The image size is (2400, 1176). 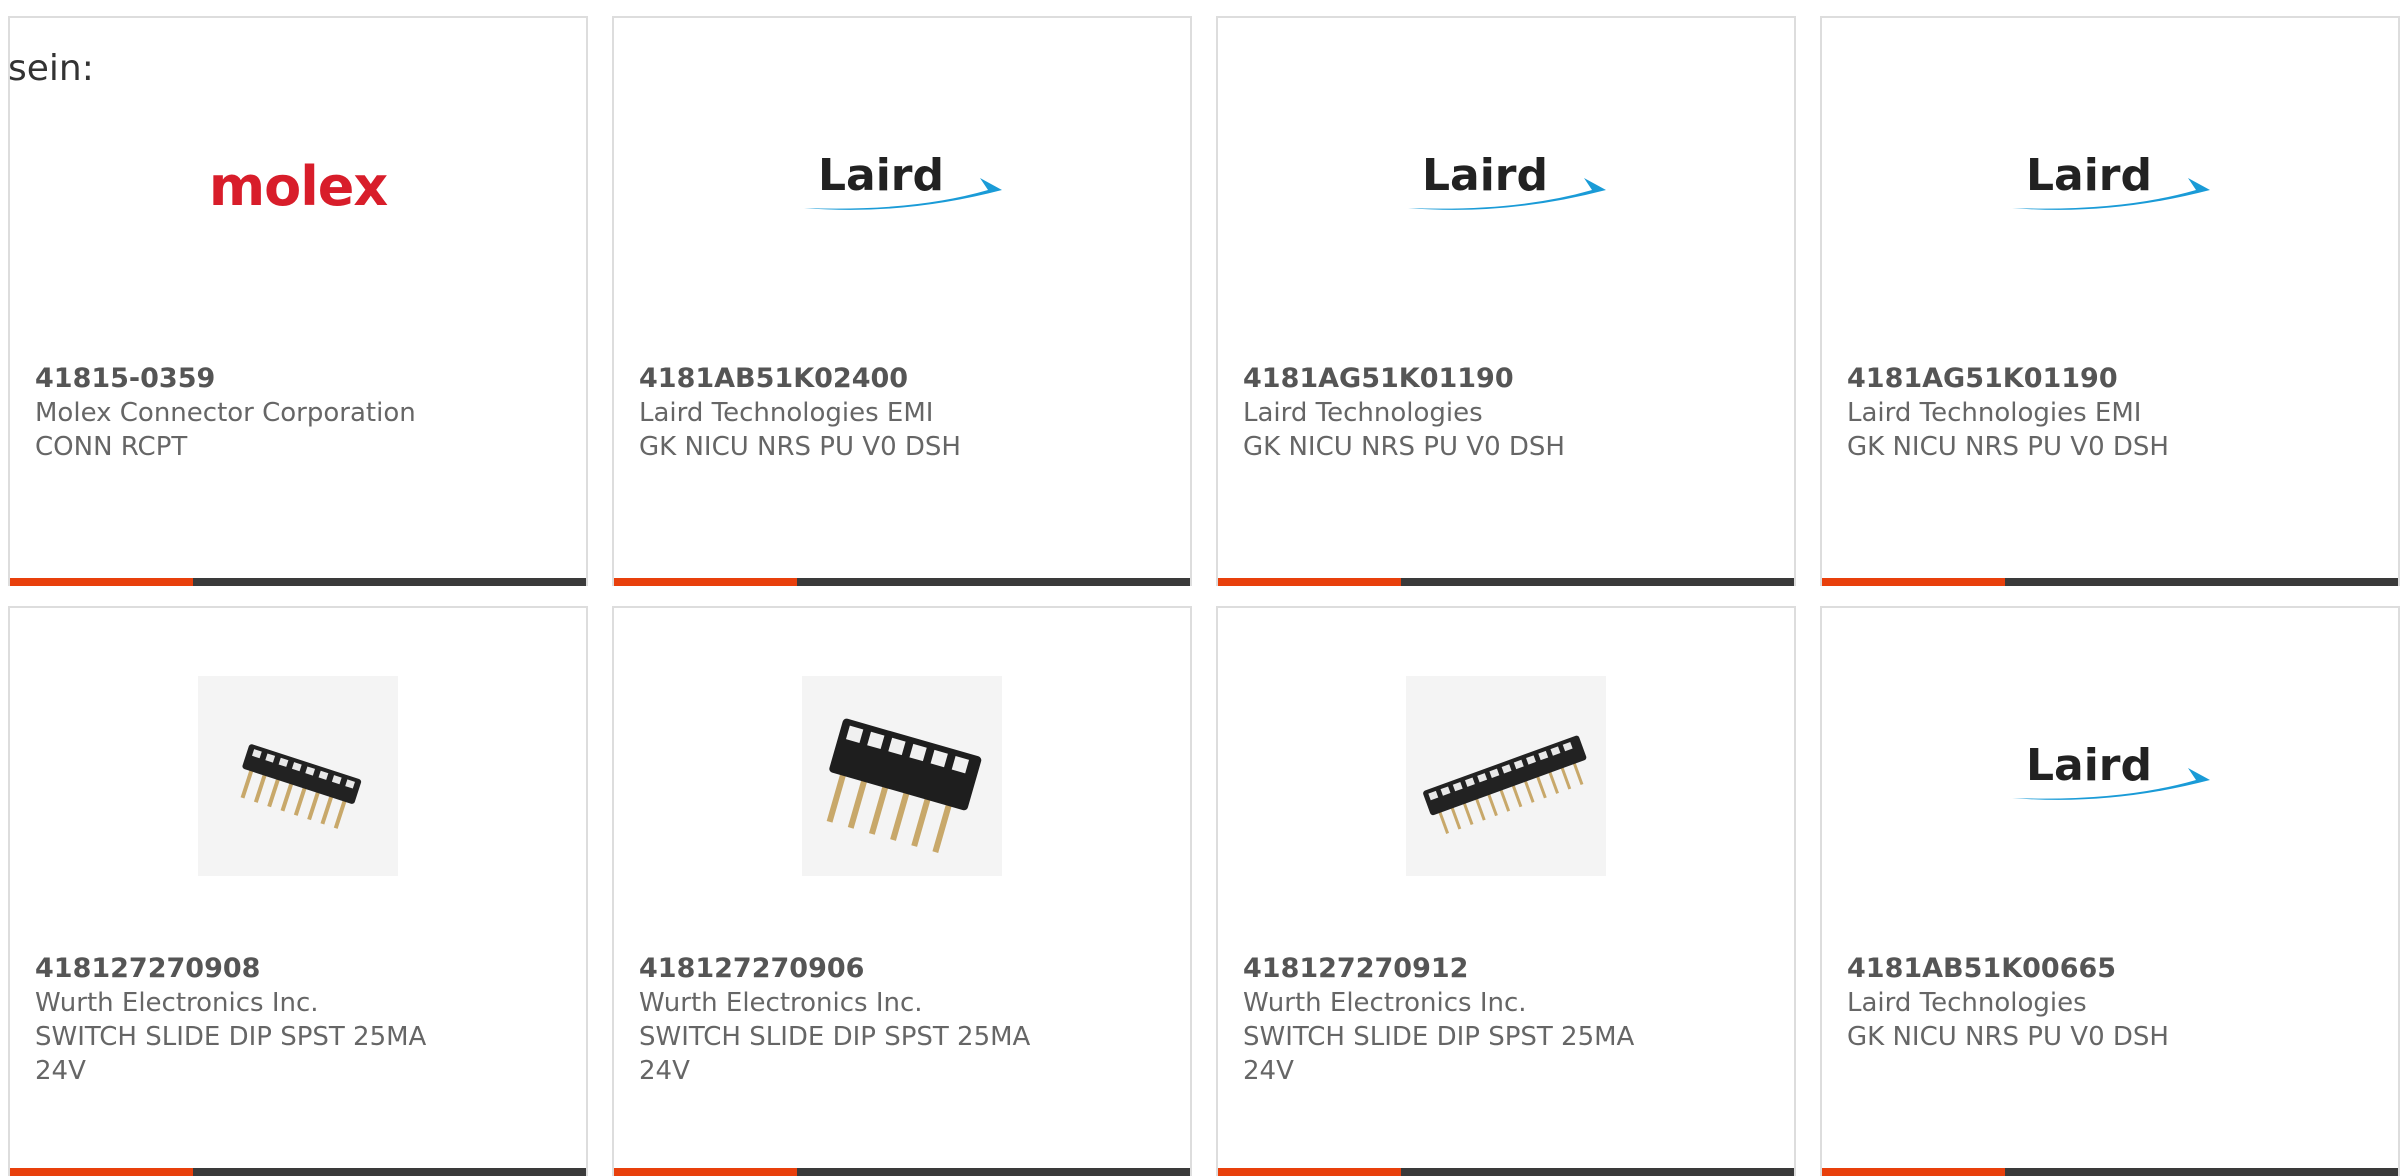 I want to click on manufacturer: Molex Connector Corporation, so click(x=225, y=413).